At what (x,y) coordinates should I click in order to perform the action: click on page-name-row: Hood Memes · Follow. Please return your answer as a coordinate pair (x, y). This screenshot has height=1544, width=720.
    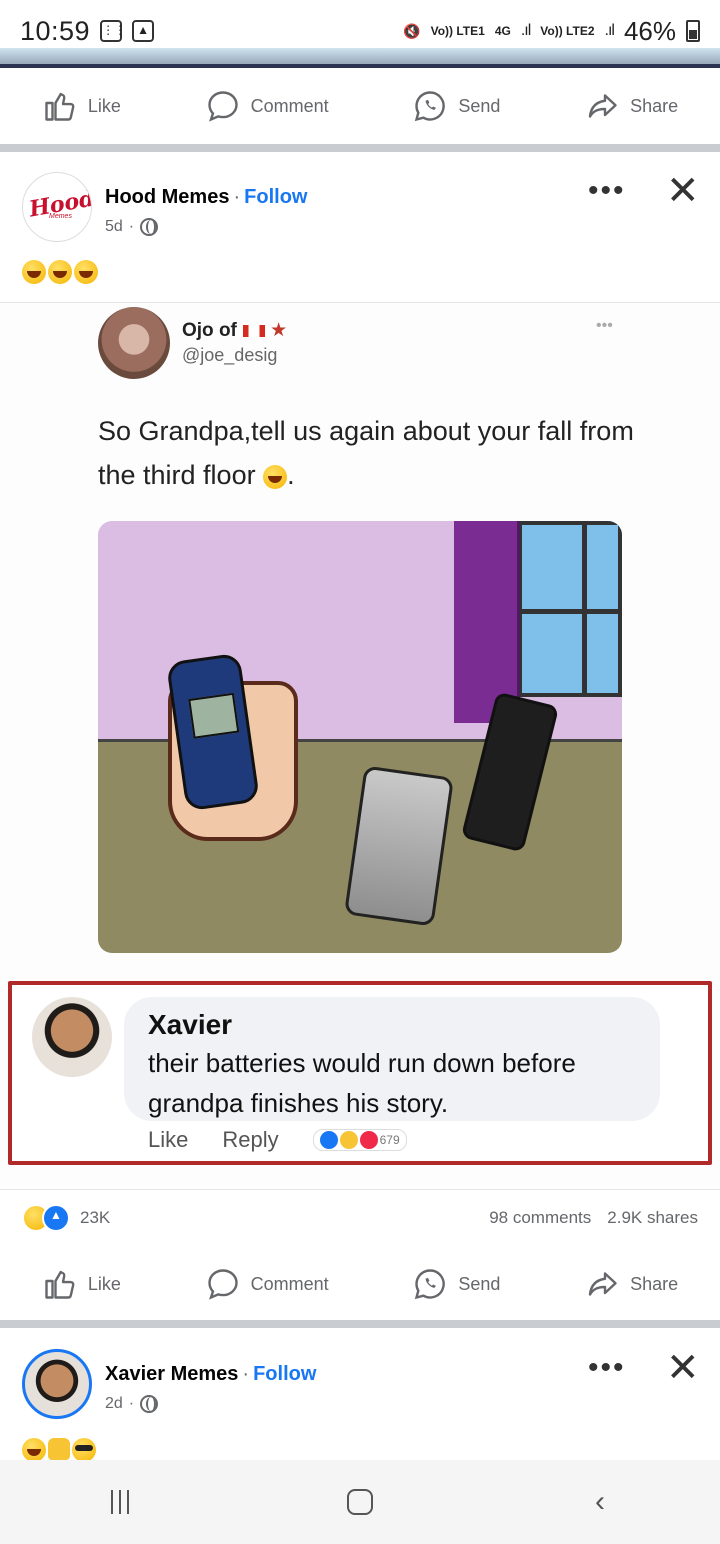
    Looking at the image, I should click on (206, 197).